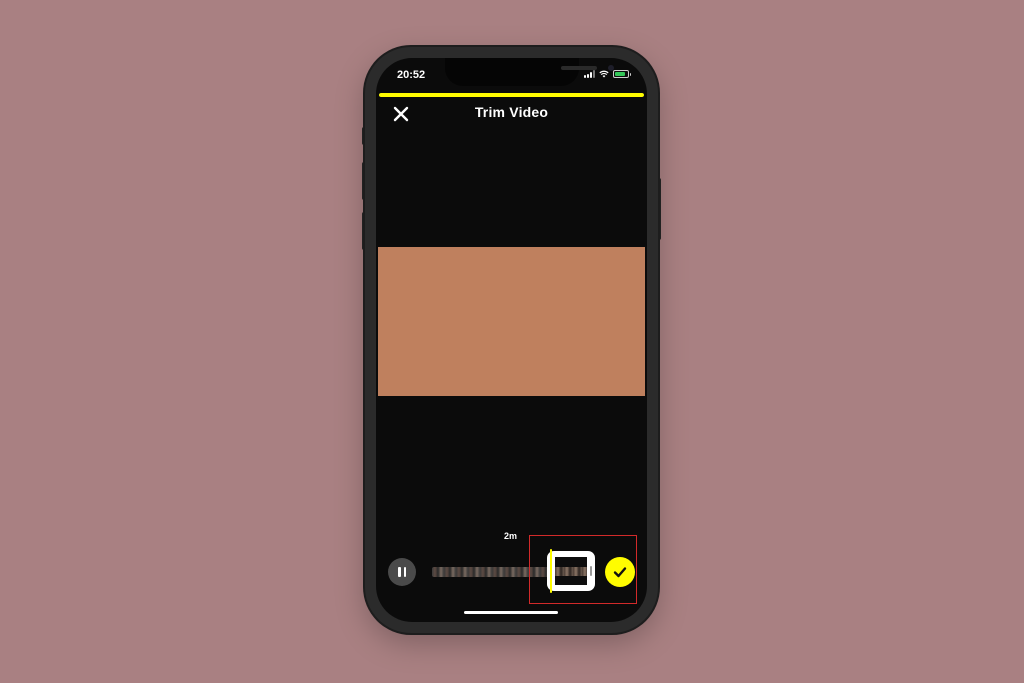  I want to click on pause-button, so click(402, 572).